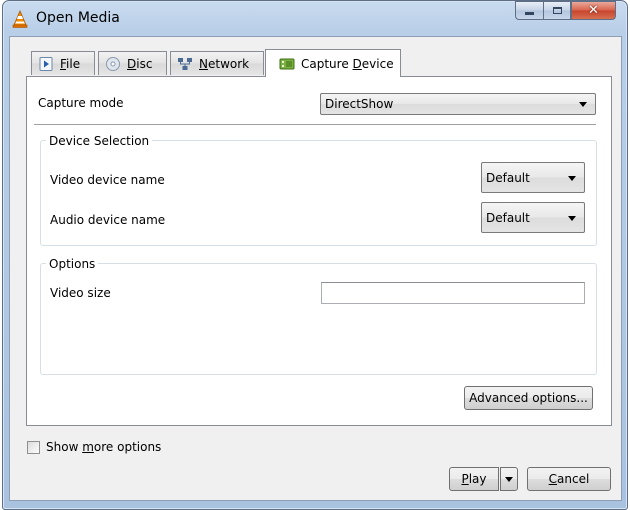 The height and width of the screenshot is (510, 630). Describe the element at coordinates (80, 293) in the screenshot. I see `video-size-label: Video size` at that location.